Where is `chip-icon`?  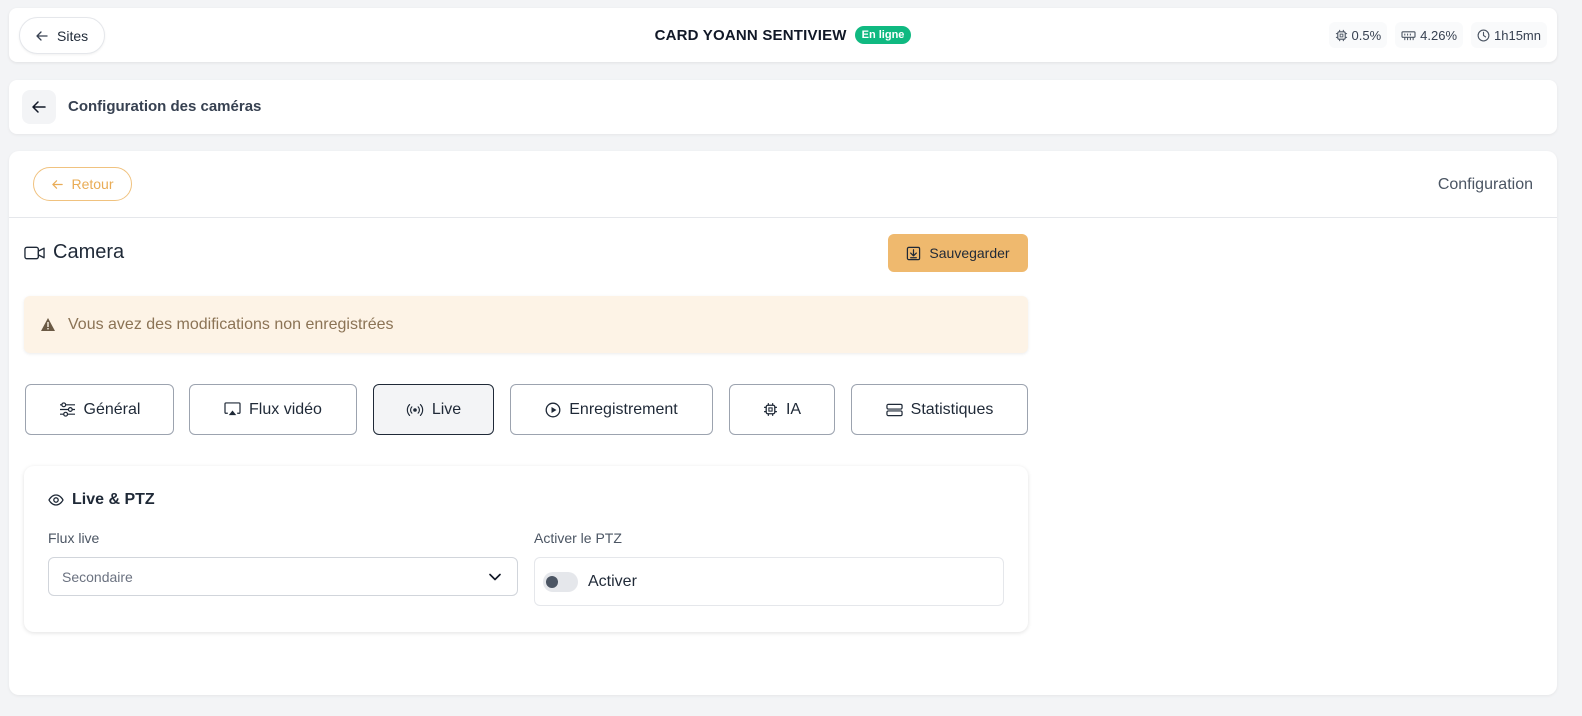 chip-icon is located at coordinates (770, 409).